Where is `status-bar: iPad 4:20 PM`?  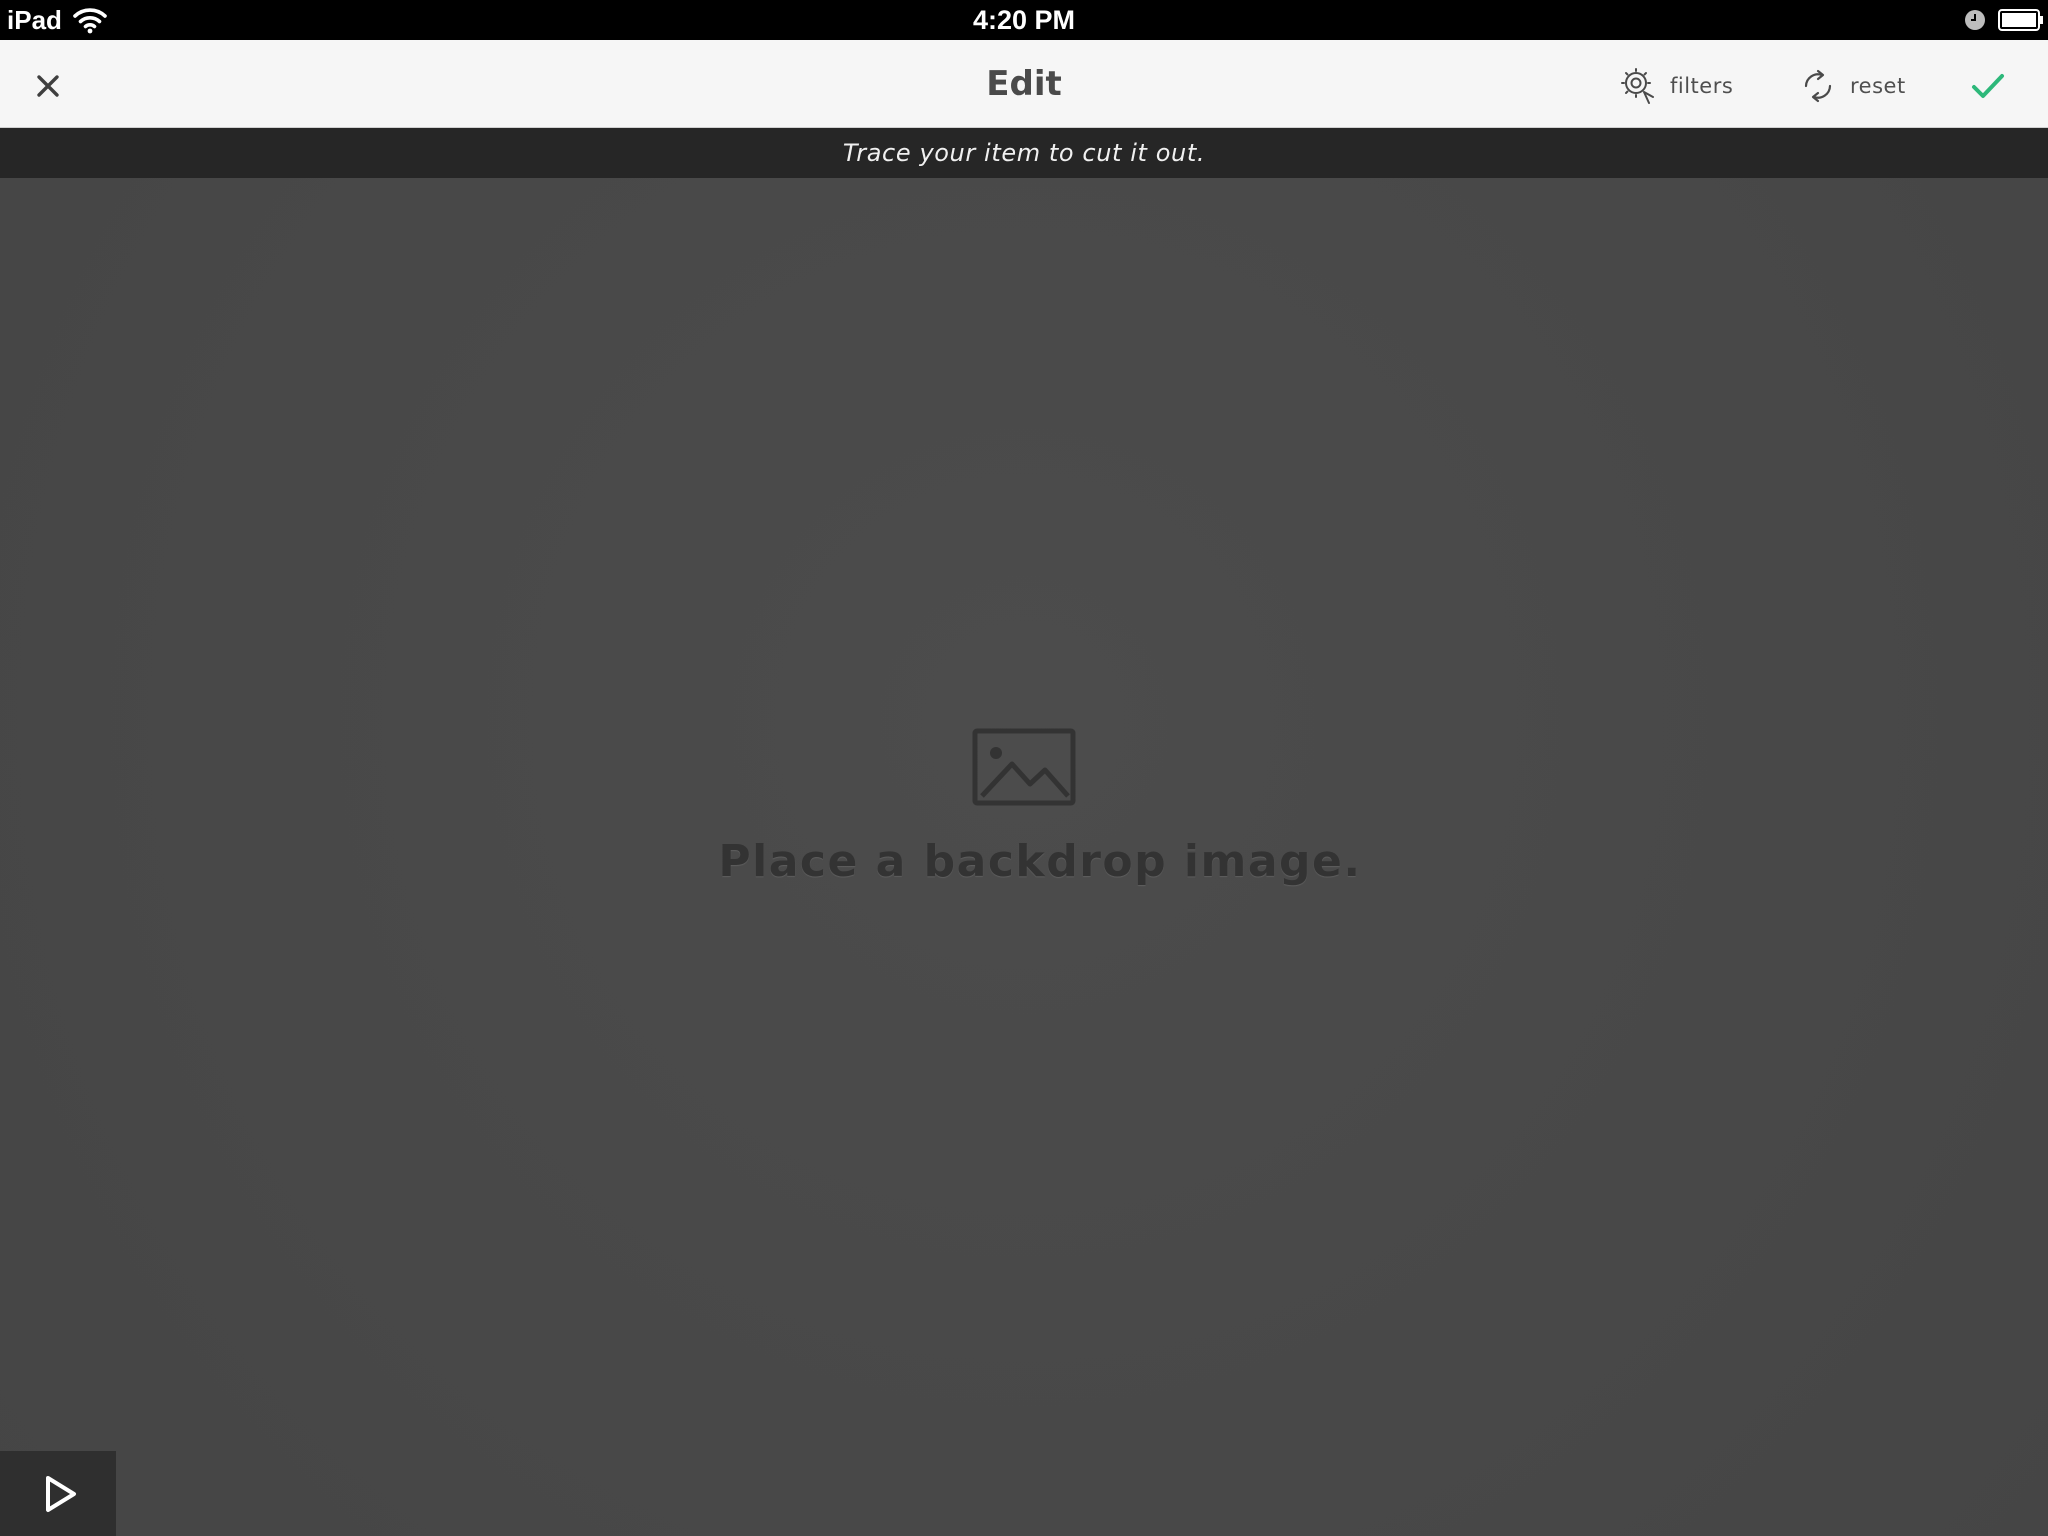
status-bar: iPad 4:20 PM is located at coordinates (1024, 20).